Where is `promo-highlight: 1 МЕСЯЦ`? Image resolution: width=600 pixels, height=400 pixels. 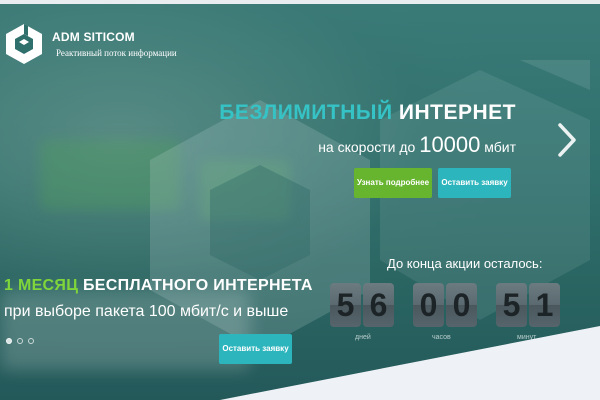
promo-highlight: 1 МЕСЯЦ is located at coordinates (41, 285).